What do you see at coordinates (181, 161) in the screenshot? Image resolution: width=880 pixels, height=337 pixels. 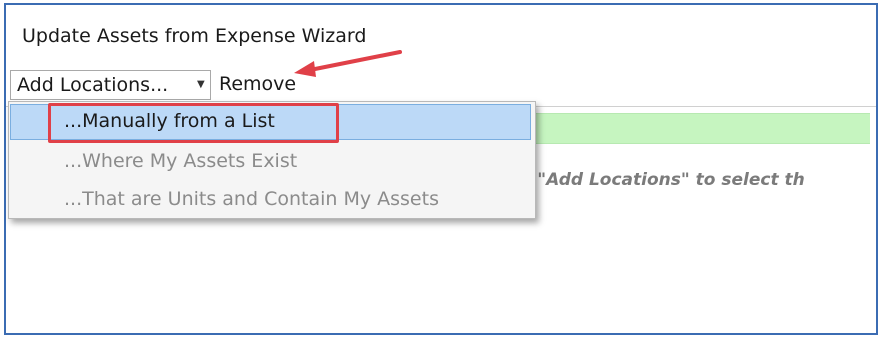 I see `menu-item-label: ...Where My Assets Exist` at bounding box center [181, 161].